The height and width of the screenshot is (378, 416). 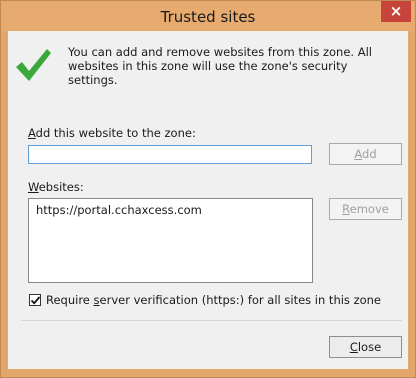 What do you see at coordinates (353, 347) in the screenshot?
I see `close-button-accel: C` at bounding box center [353, 347].